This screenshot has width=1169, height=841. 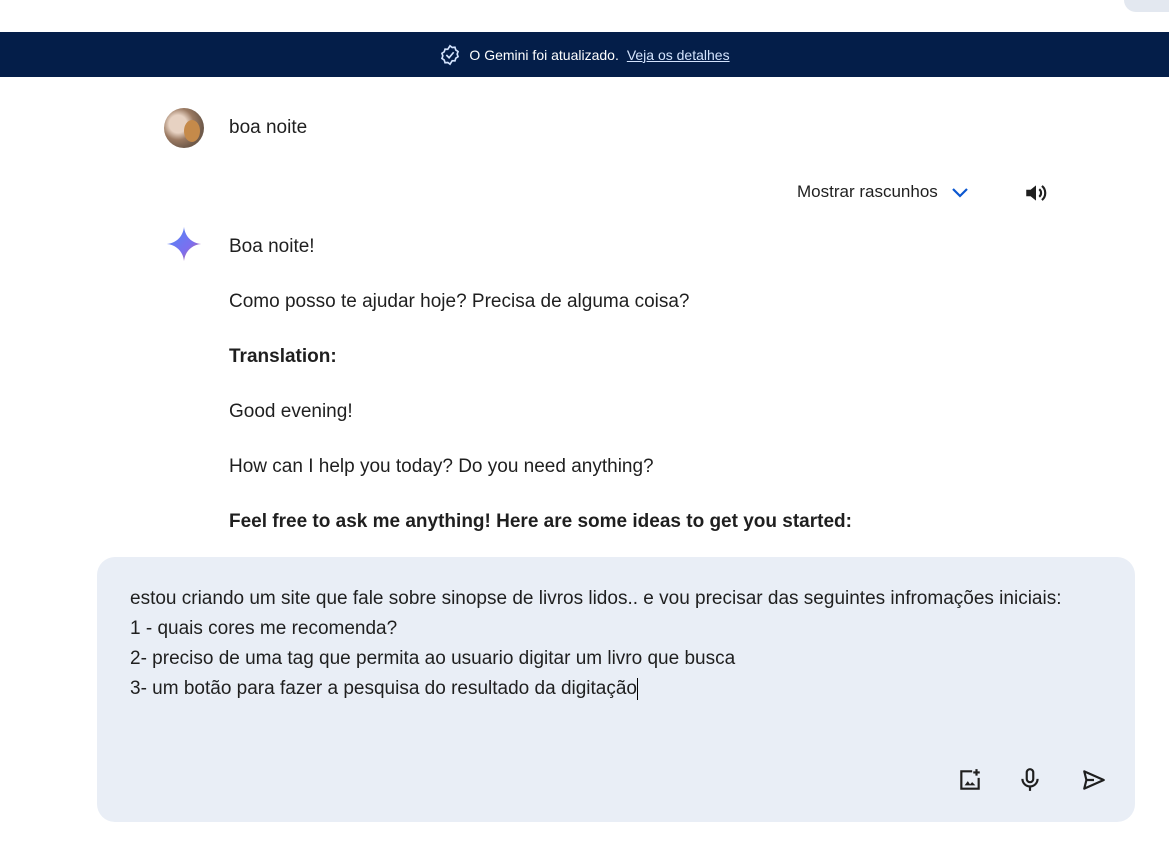 I want to click on show-drafts-button: Mostrar rascunhos, so click(x=883, y=192).